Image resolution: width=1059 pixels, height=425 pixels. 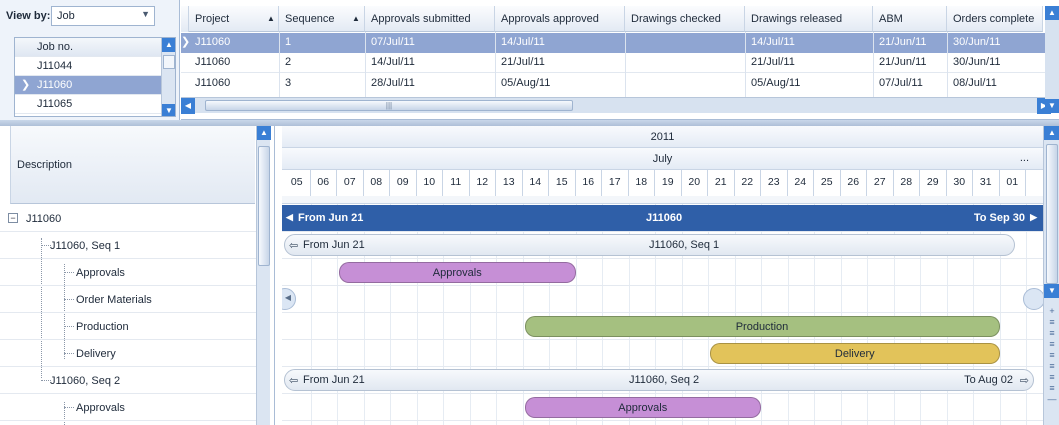 What do you see at coordinates (88, 85) in the screenshot?
I see `job-list-item-selected: ❯ J11060` at bounding box center [88, 85].